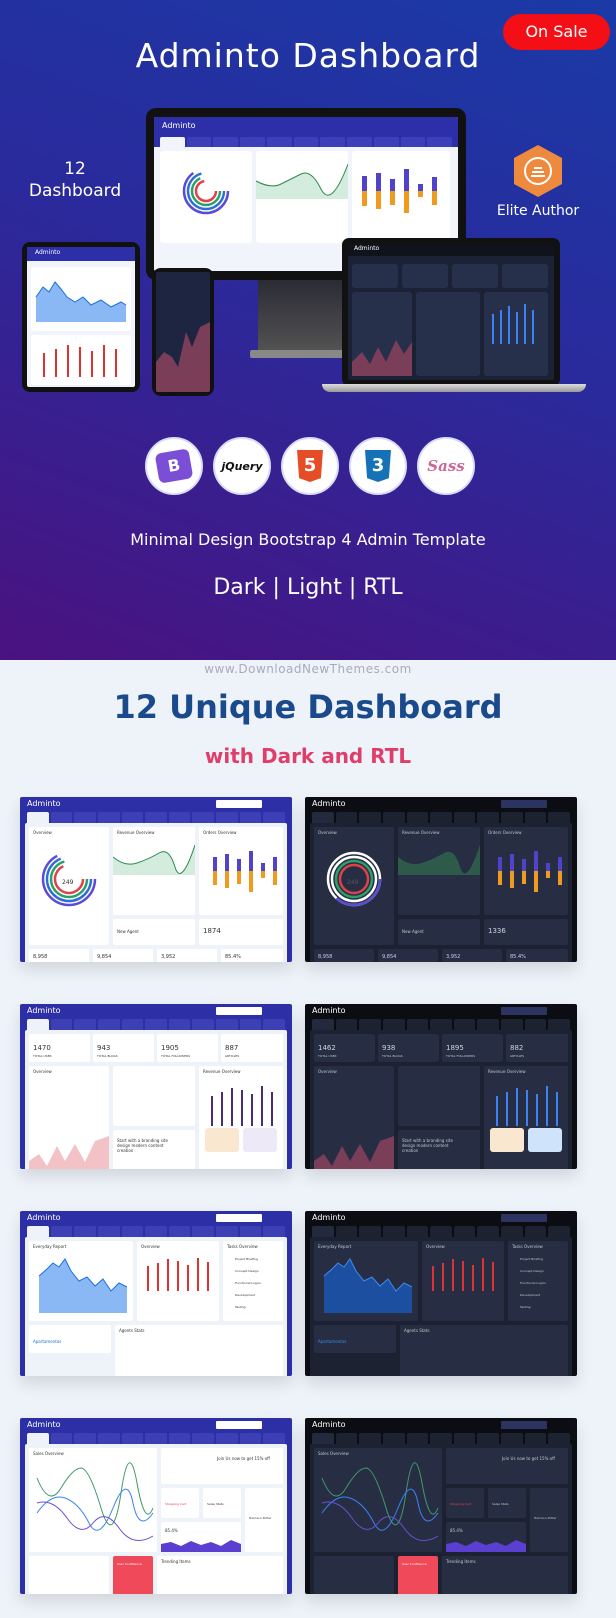  I want to click on dashboard-count-label: Dashboard, so click(75, 191).